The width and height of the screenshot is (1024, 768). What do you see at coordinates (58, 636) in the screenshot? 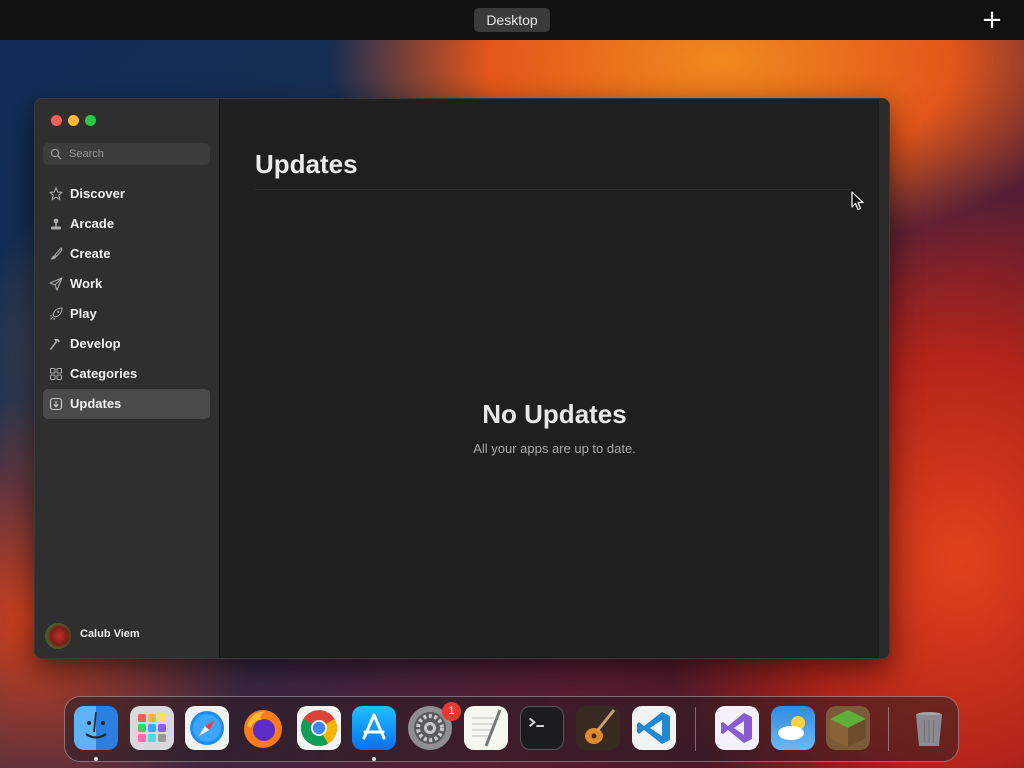
I see `avatar` at bounding box center [58, 636].